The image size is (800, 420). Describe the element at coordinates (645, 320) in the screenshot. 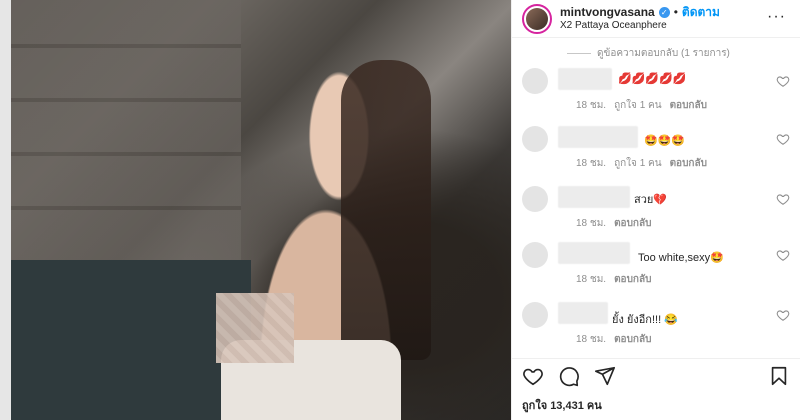

I see `comment-text: ยั้ง ยังอีก!!! 😂` at that location.